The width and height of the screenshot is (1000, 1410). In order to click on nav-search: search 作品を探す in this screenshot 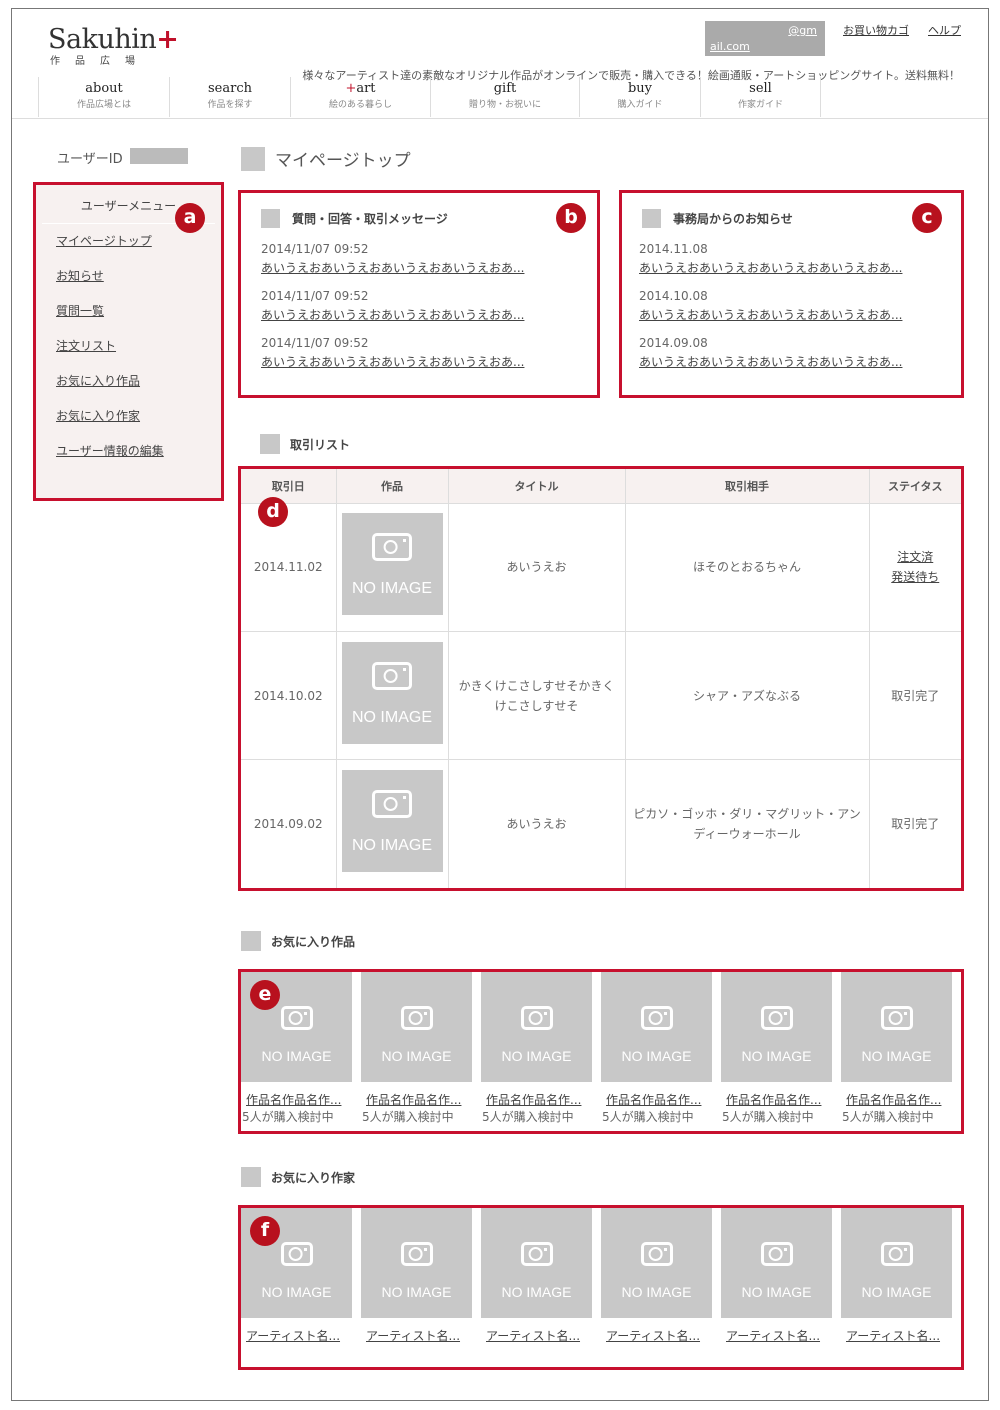, I will do `click(229, 97)`.